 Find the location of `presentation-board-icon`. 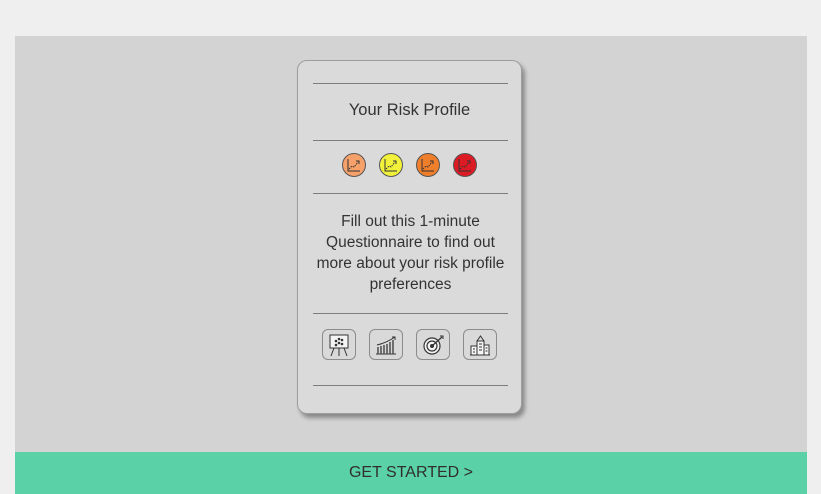

presentation-board-icon is located at coordinates (339, 344).